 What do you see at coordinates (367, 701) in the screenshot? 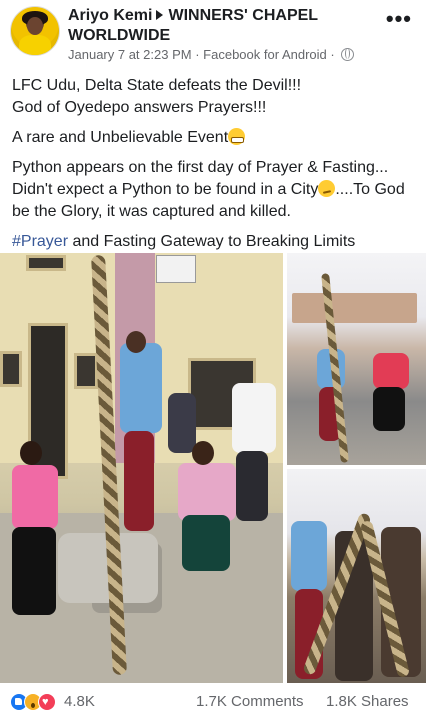
I see `shares-count: 1.8K Shares` at bounding box center [367, 701].